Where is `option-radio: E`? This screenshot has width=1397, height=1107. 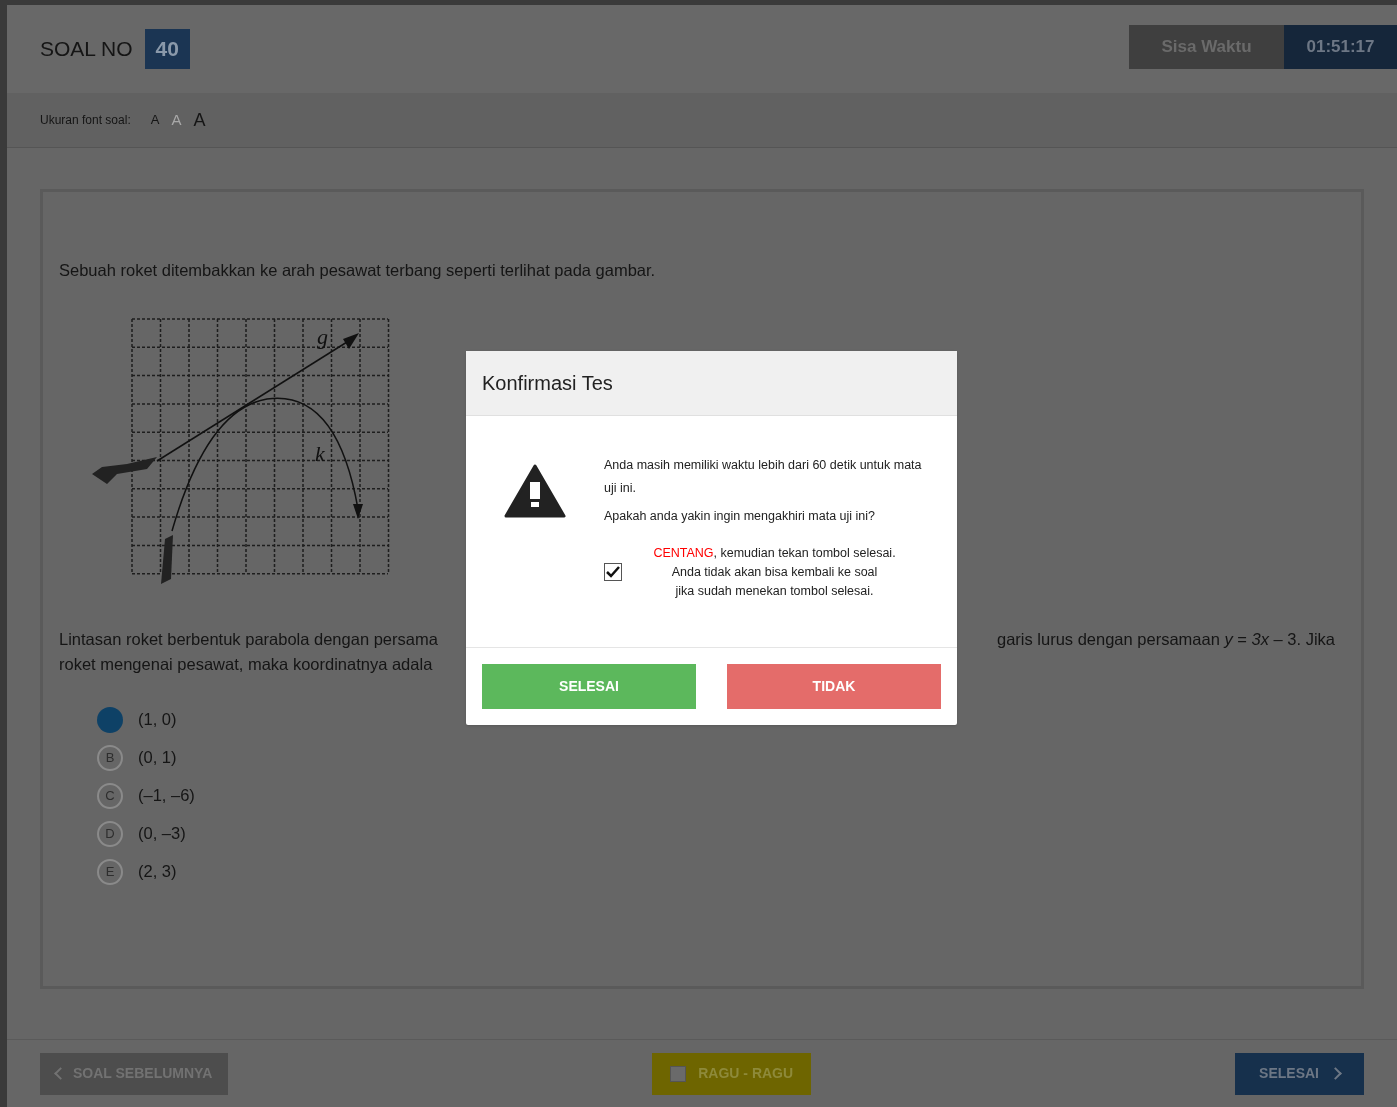 option-radio: E is located at coordinates (110, 871).